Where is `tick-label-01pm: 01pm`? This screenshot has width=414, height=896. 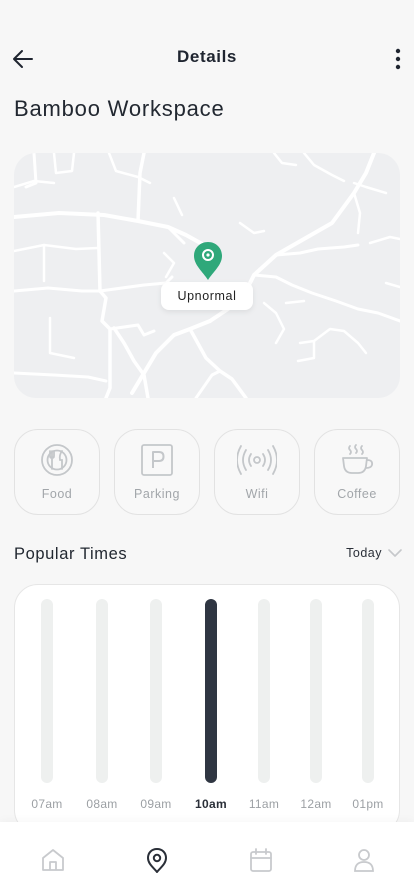 tick-label-01pm: 01pm is located at coordinates (368, 804).